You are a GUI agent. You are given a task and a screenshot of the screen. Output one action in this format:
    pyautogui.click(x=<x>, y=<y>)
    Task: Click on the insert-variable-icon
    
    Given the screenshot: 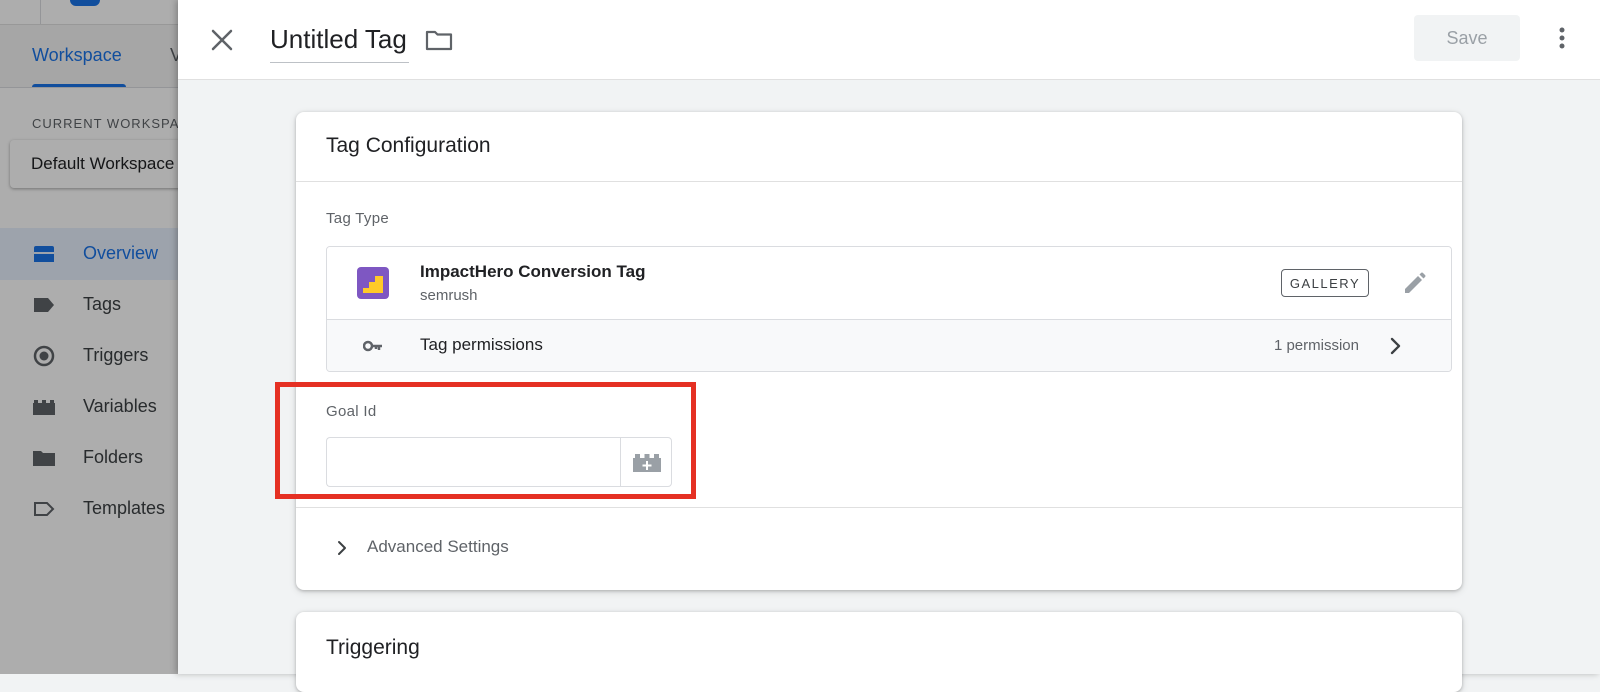 What is the action you would take?
    pyautogui.click(x=647, y=463)
    